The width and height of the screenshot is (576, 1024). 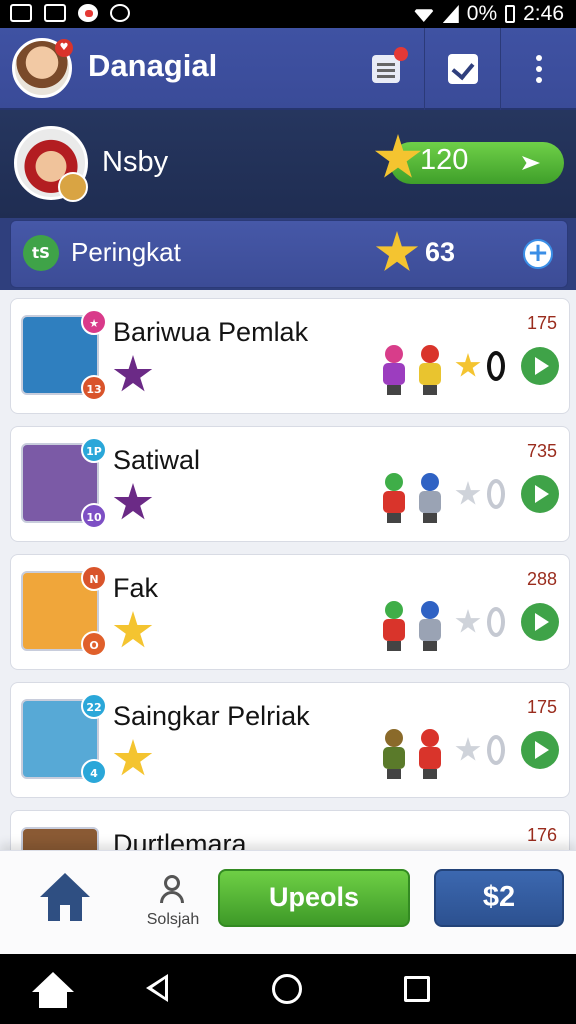 What do you see at coordinates (290, 740) in the screenshot?
I see `list-item: 22 4 Saingkar Pelriak 175` at bounding box center [290, 740].